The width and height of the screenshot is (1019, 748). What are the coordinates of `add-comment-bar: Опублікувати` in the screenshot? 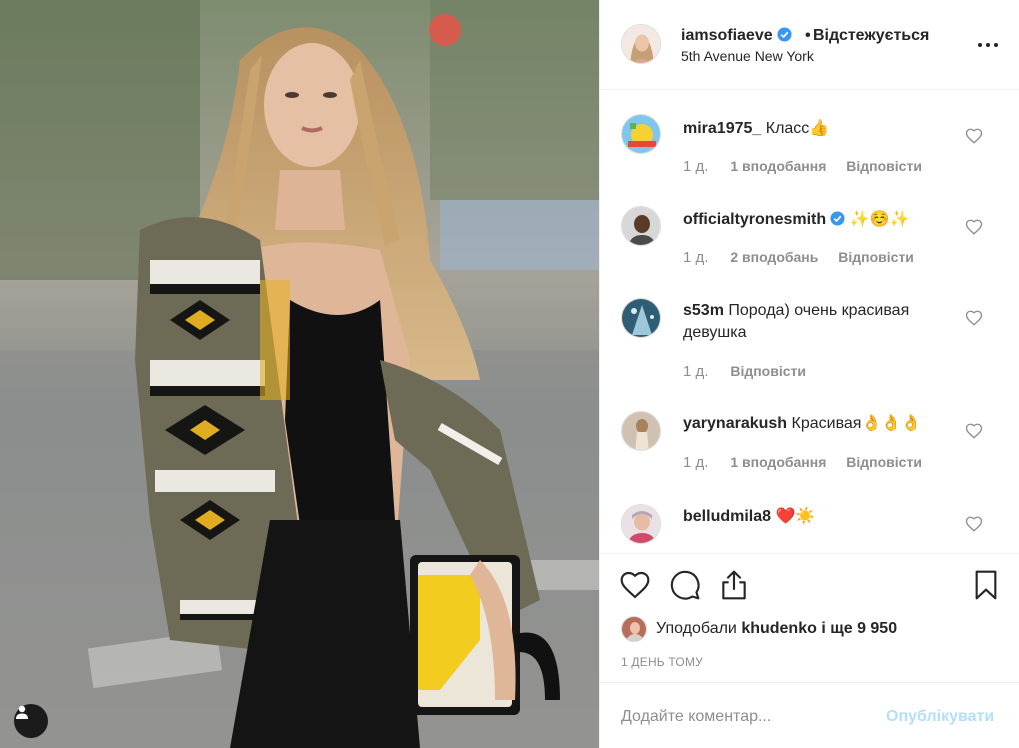 It's located at (809, 715).